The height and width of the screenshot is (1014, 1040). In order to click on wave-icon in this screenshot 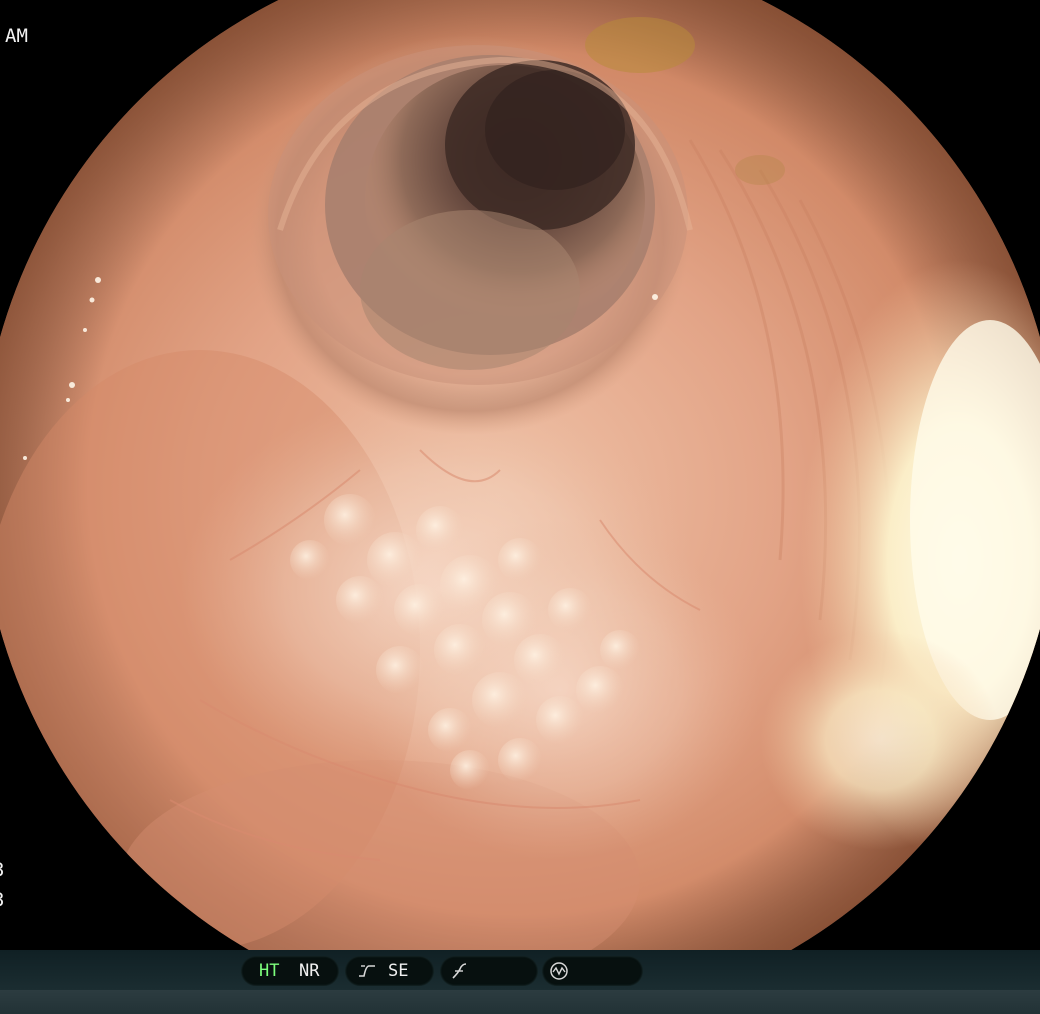, I will do `click(559, 971)`.